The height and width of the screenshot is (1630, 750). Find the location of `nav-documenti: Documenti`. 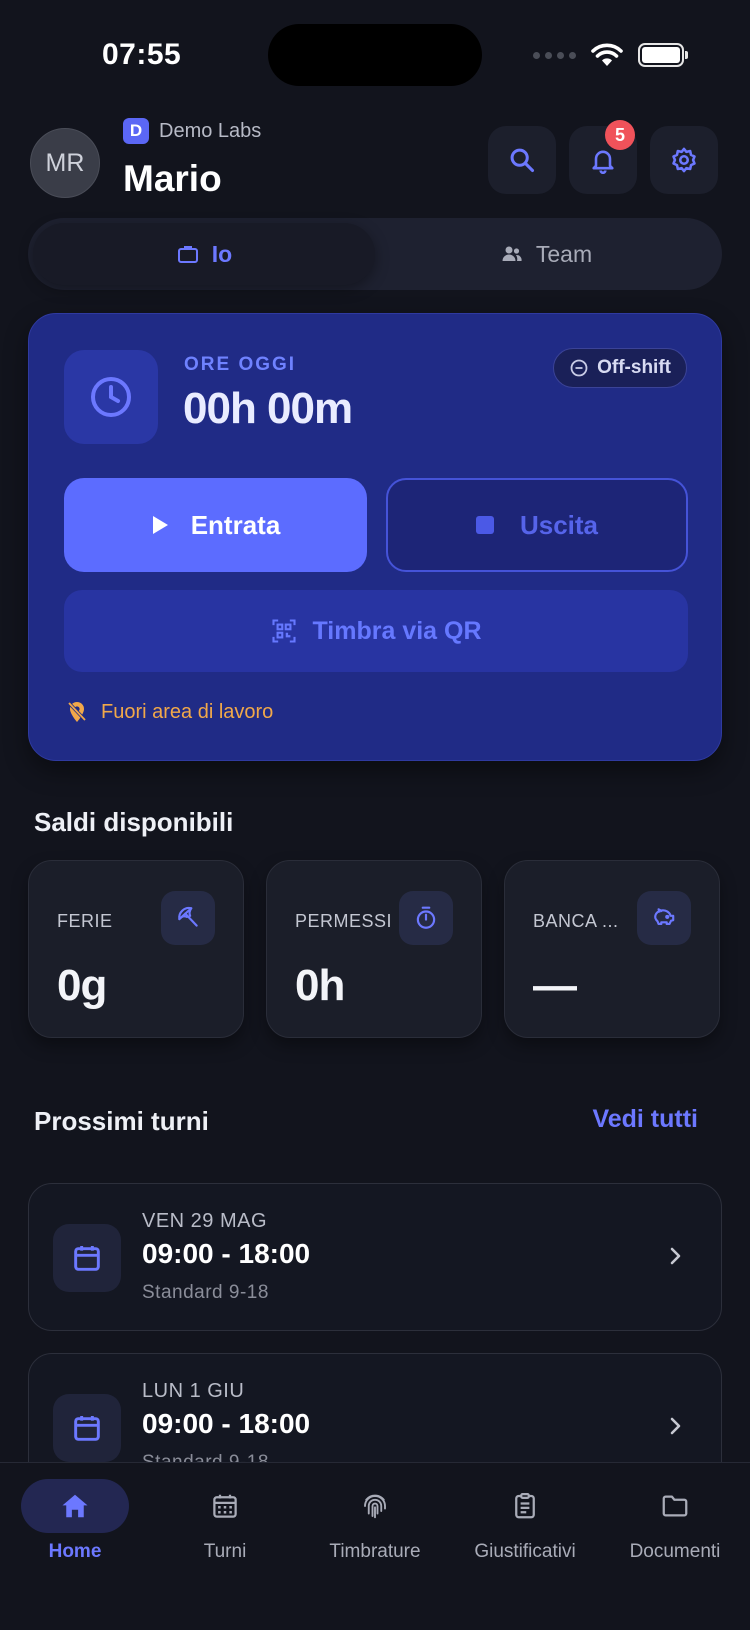

nav-documenti: Documenti is located at coordinates (675, 1521).